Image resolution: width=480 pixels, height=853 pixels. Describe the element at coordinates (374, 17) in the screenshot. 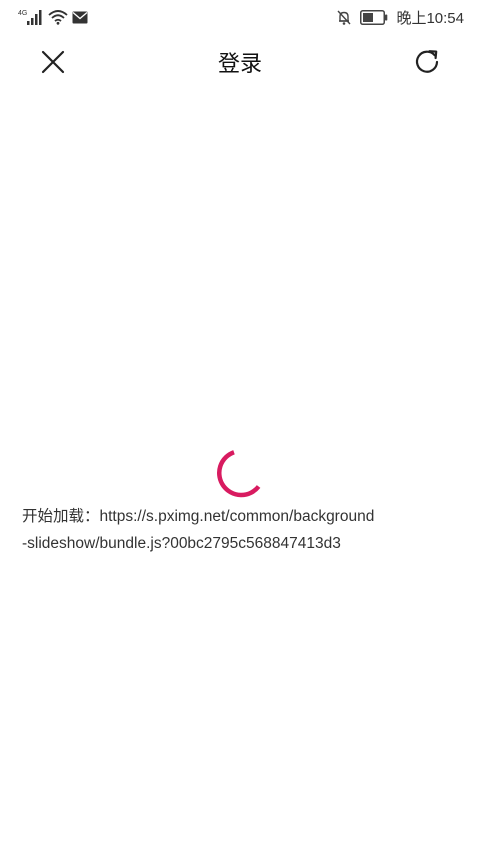

I see `battery-icon` at that location.